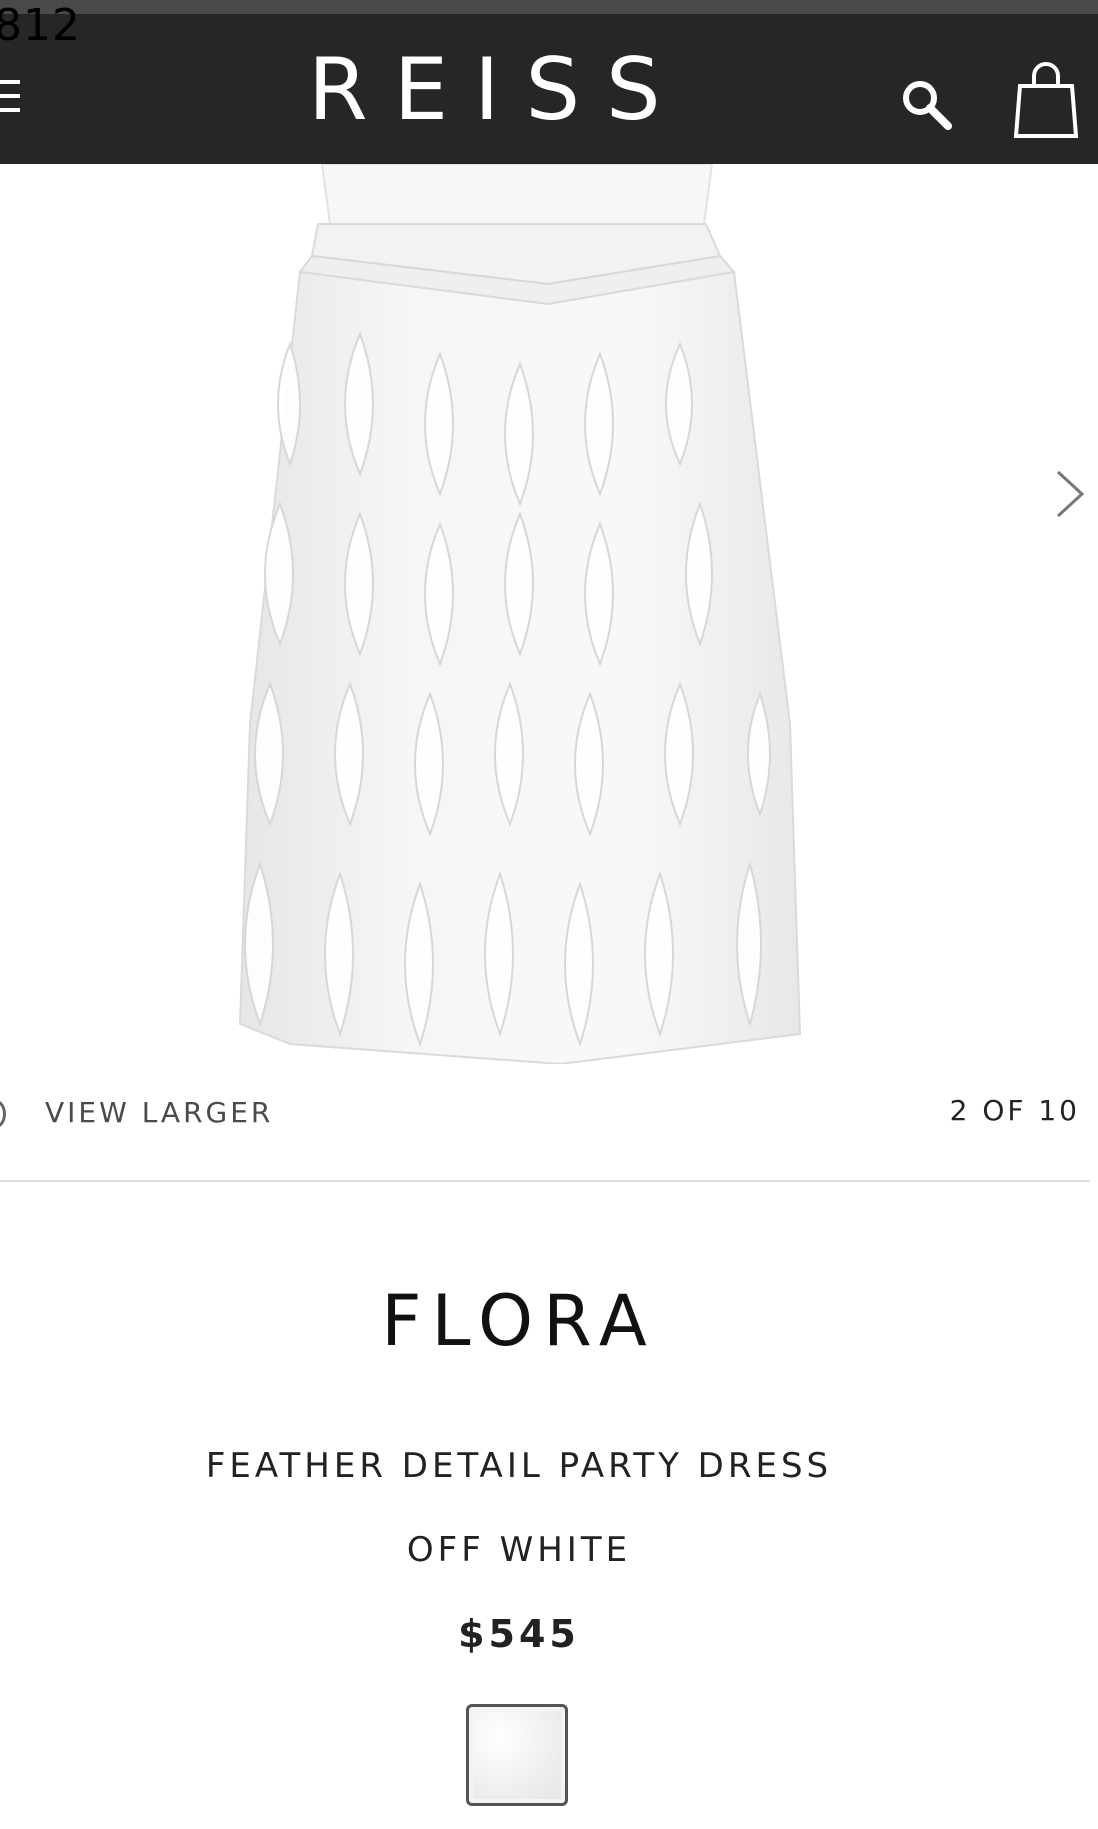  Describe the element at coordinates (519, 1321) in the screenshot. I see `product-brand: FLORA` at that location.